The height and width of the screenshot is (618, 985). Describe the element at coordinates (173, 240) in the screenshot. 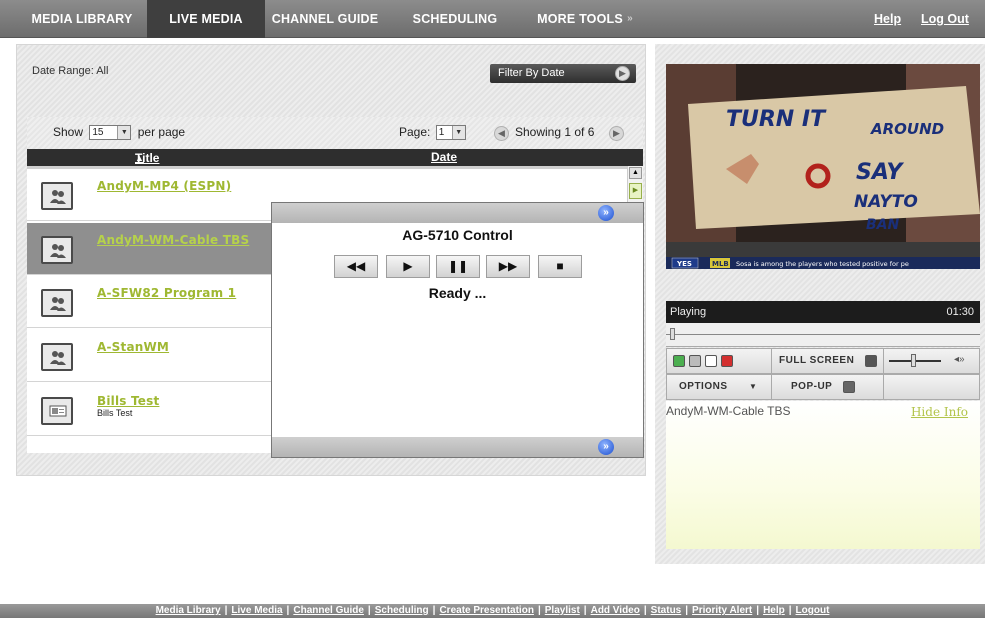

I see `item-title: AndyM-WM-Cable TBS` at that location.